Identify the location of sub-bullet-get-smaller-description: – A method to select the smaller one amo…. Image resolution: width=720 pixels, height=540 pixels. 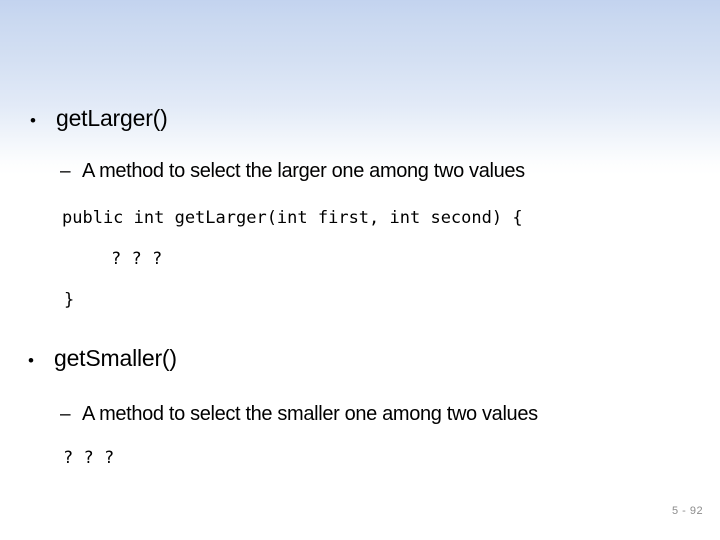
(299, 414).